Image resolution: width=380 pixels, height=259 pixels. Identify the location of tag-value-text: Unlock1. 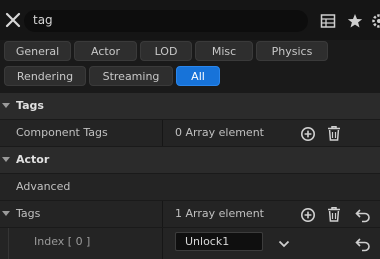
(207, 241).